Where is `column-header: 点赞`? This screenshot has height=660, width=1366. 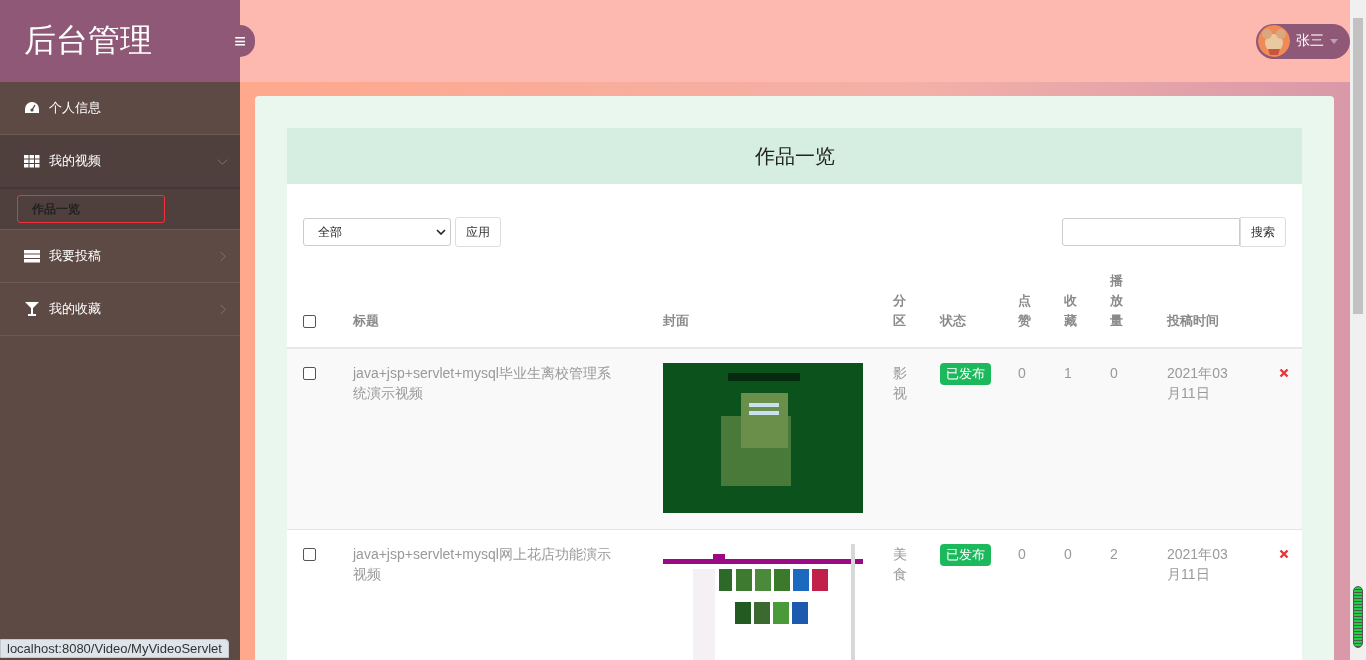
column-header: 点赞 is located at coordinates (1024, 311).